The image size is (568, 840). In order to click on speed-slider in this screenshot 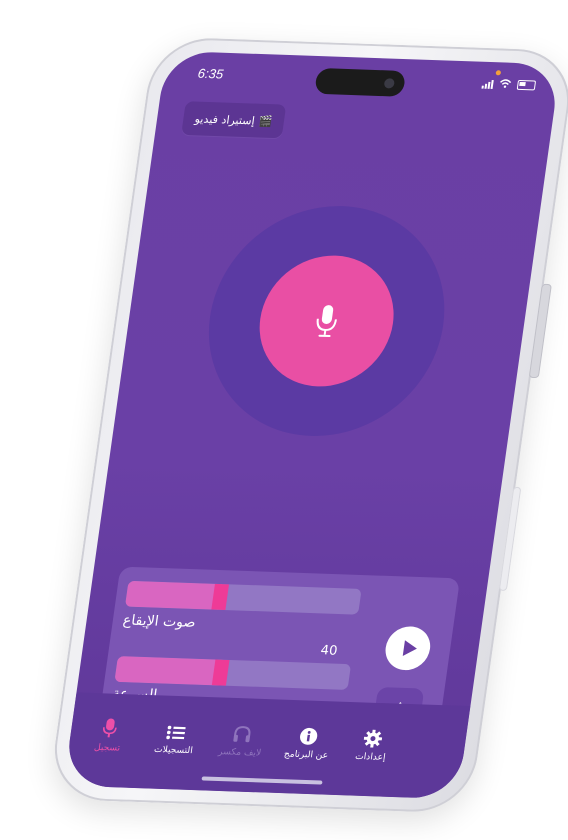, I will do `click(233, 673)`.